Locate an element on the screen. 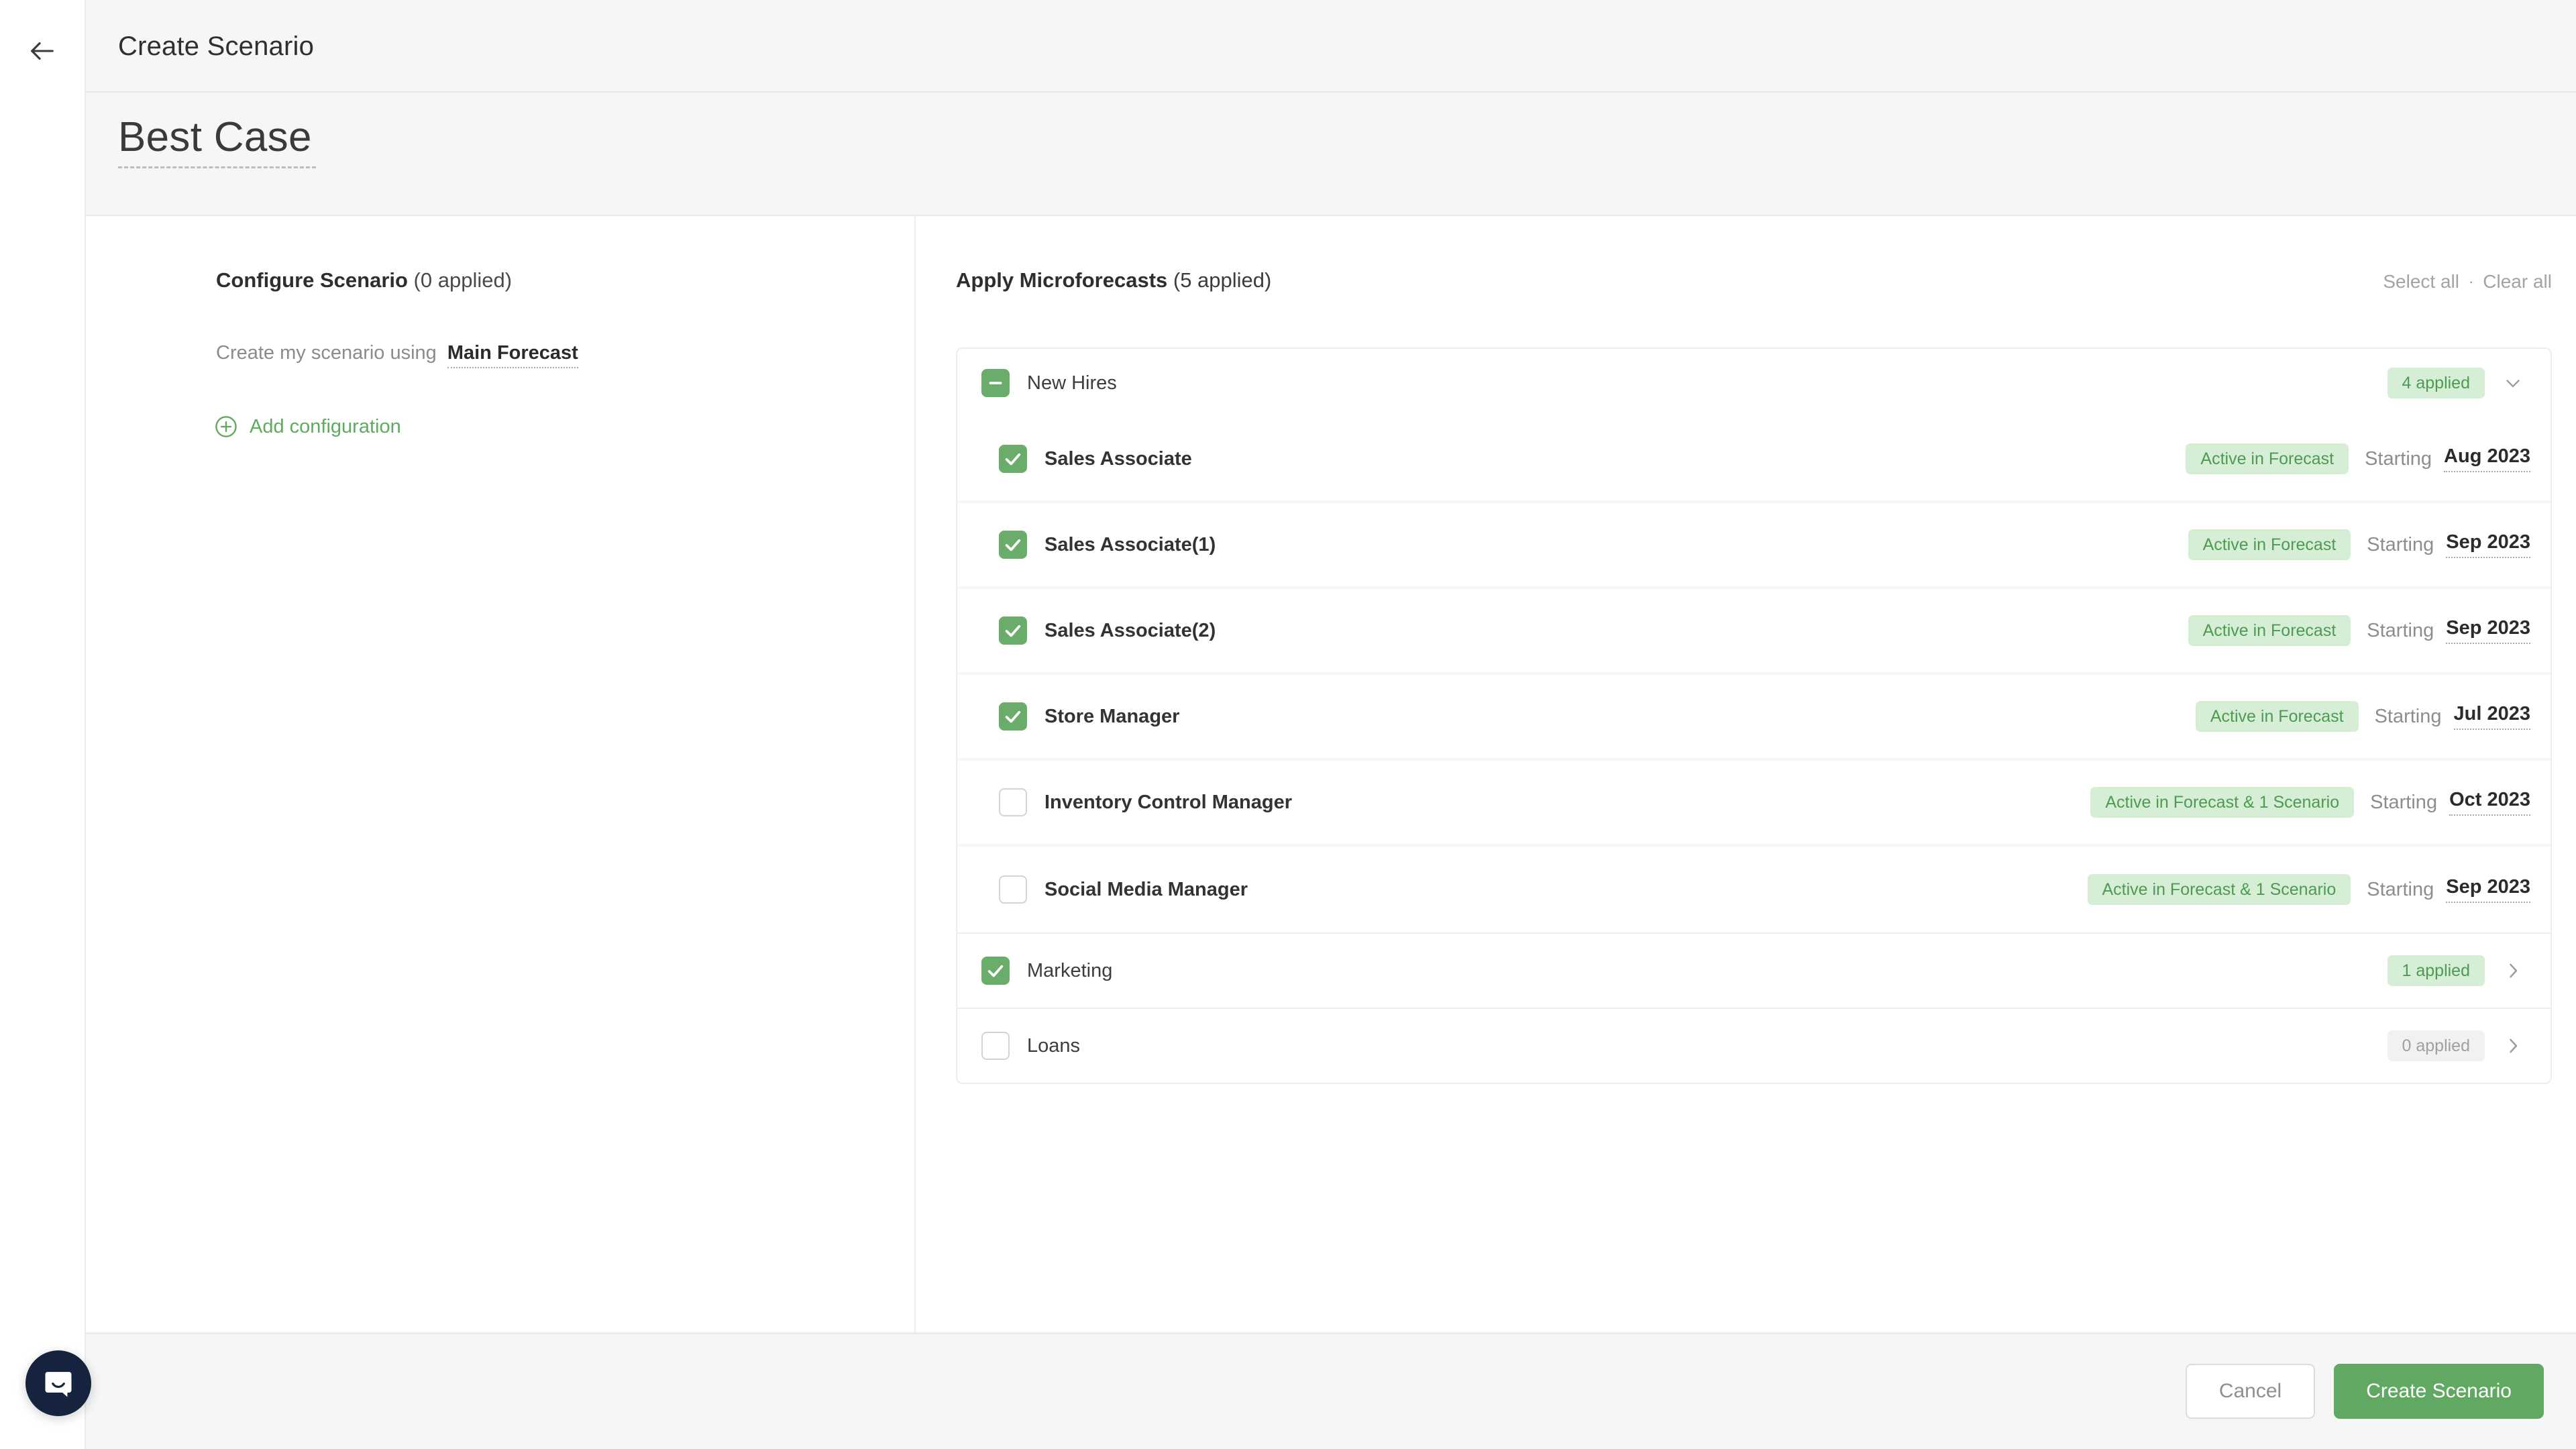 The height and width of the screenshot is (1449, 2576). cancel-button: Cancel is located at coordinates (2250, 1391).